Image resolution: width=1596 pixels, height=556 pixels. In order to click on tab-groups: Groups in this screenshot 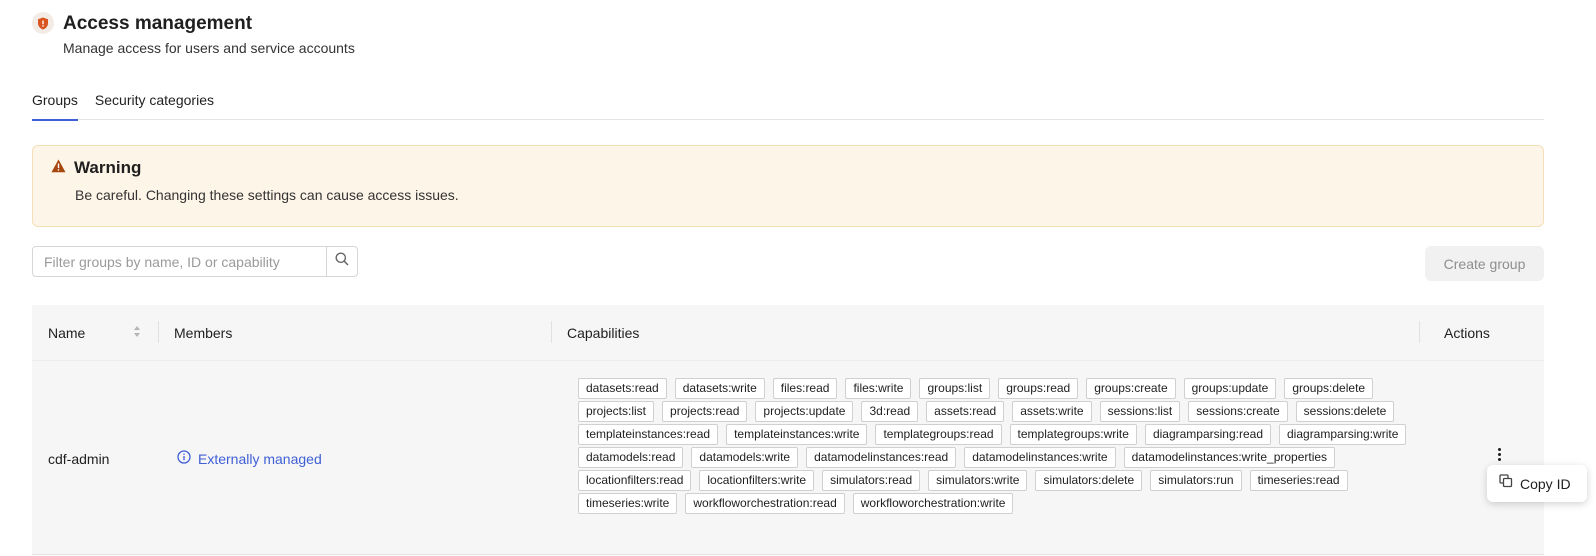, I will do `click(55, 102)`.